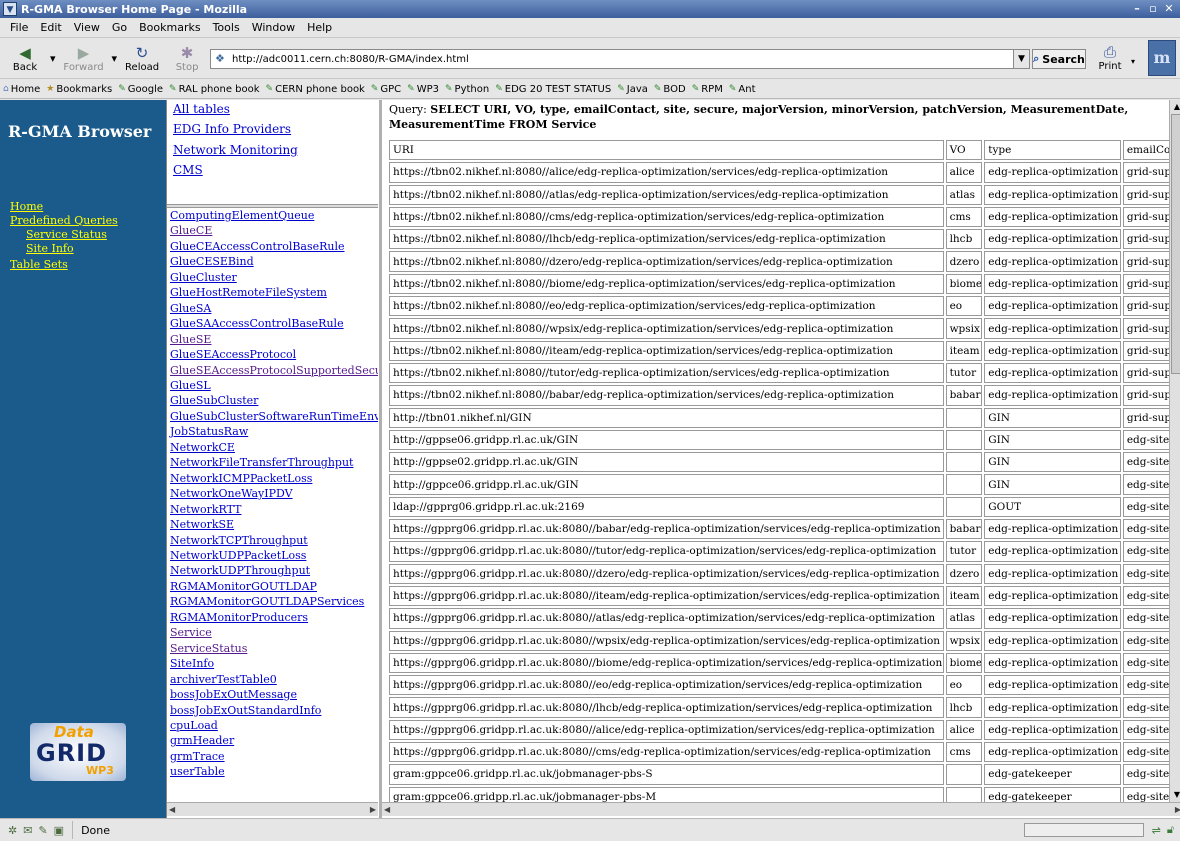 This screenshot has width=1180, height=841. What do you see at coordinates (226, 27) in the screenshot?
I see `menu-tools: Tools` at bounding box center [226, 27].